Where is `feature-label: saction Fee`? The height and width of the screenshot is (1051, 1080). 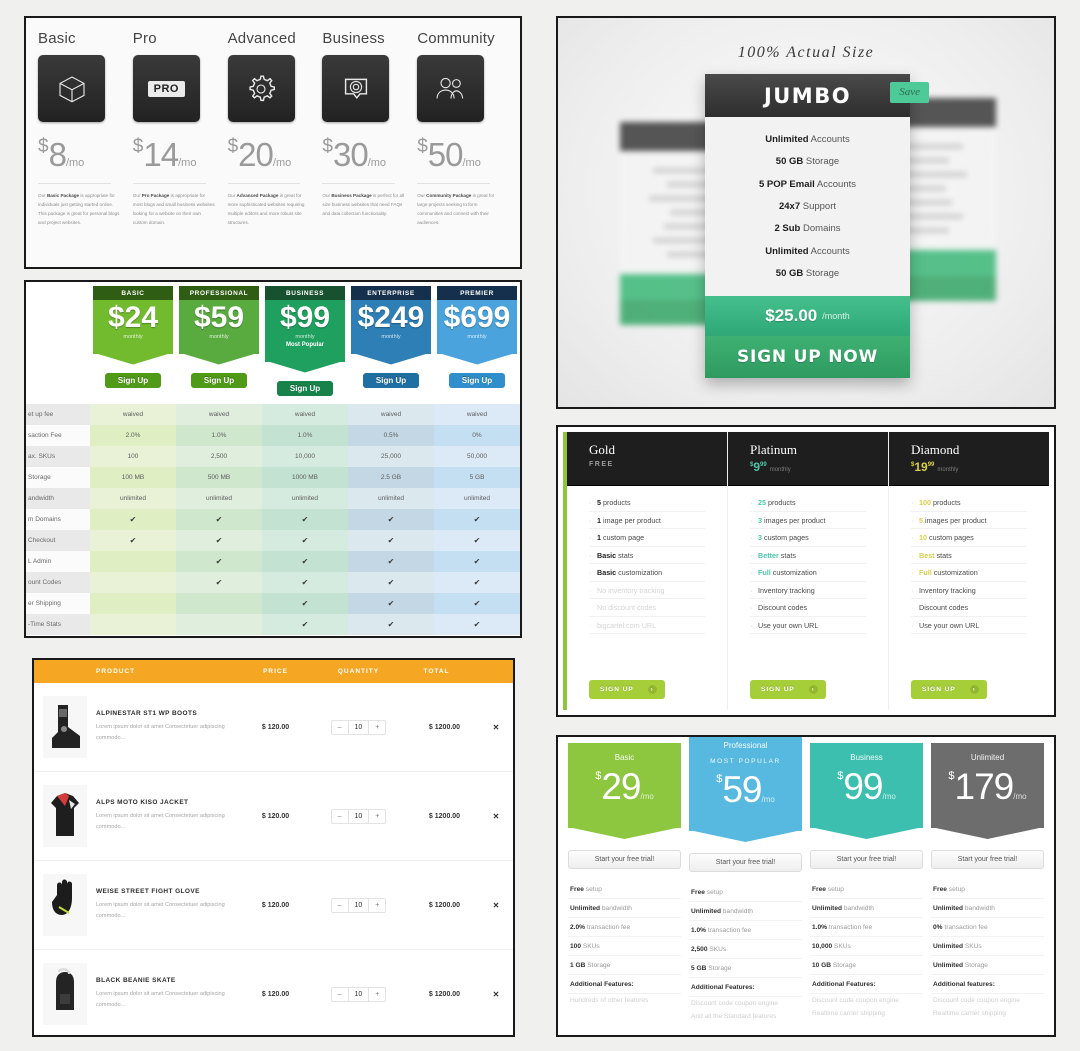
feature-label: saction Fee is located at coordinates (58, 435).